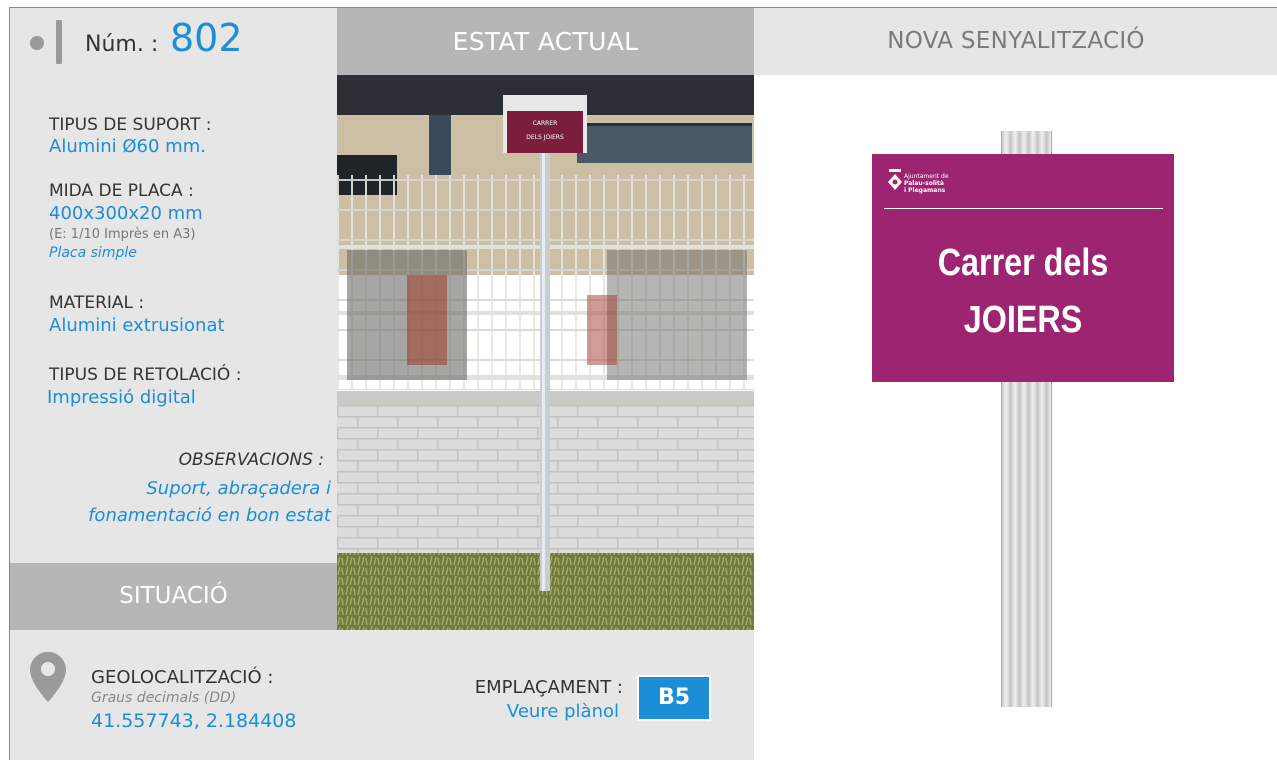  I want to click on mida-scale: (E: 1/10 Imprès en A3), so click(122, 234).